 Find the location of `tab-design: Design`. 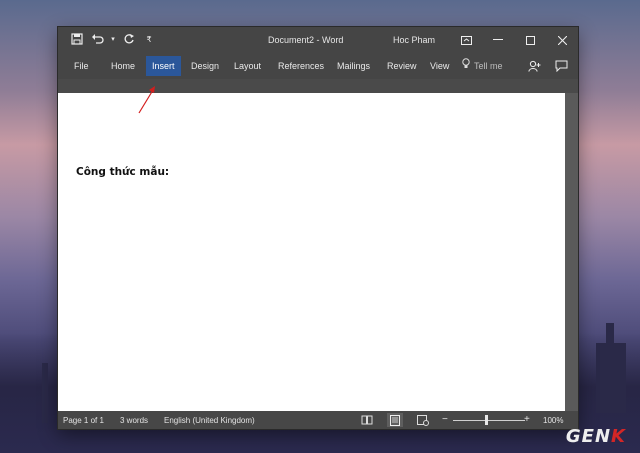

tab-design: Design is located at coordinates (205, 66).